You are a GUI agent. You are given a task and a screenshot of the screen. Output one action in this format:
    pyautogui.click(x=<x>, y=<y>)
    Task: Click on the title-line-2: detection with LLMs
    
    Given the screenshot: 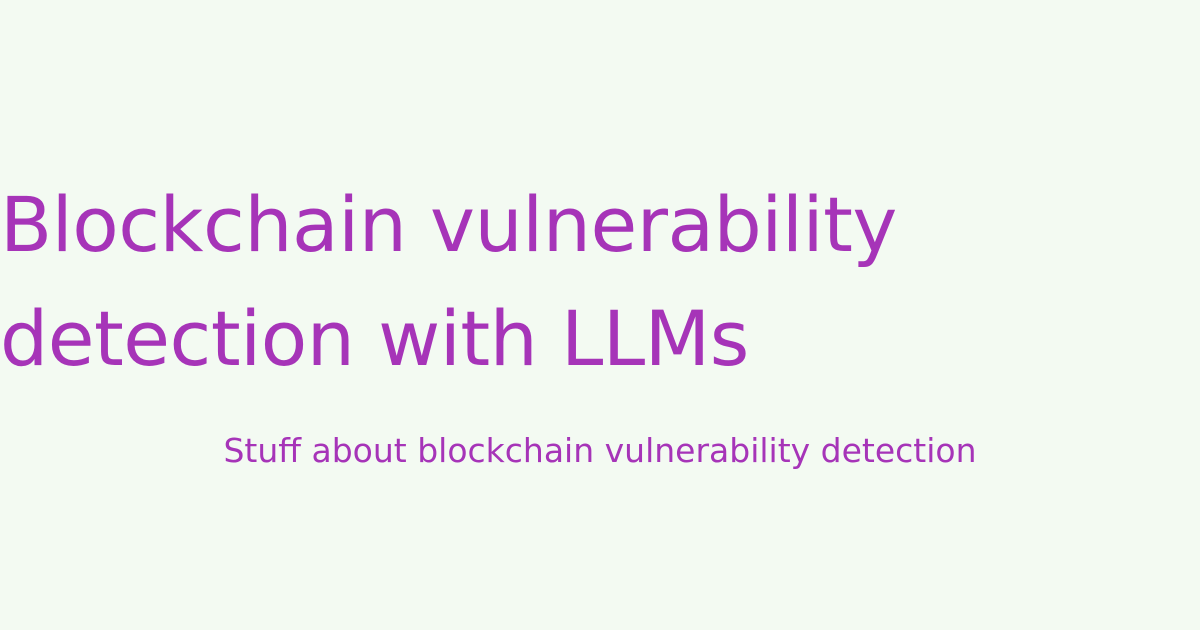 What is the action you would take?
    pyautogui.click(x=374, y=338)
    